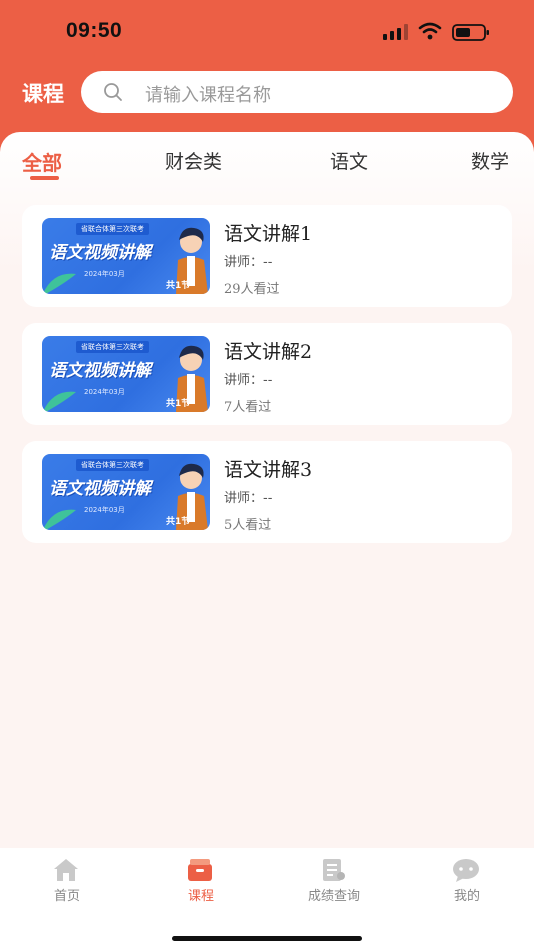 Image resolution: width=534 pixels, height=950 pixels. What do you see at coordinates (200, 870) in the screenshot?
I see `course-box-icon` at bounding box center [200, 870].